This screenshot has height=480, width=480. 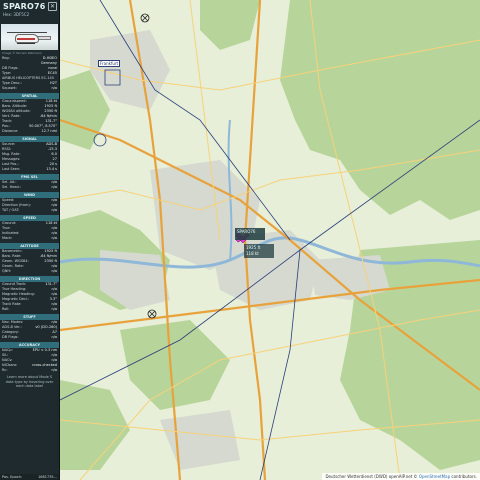 I want to click on close-icon: ✕, so click(x=52, y=6).